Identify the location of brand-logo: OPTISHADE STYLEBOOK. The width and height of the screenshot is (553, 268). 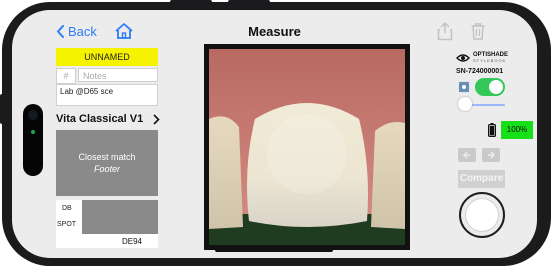
(482, 57).